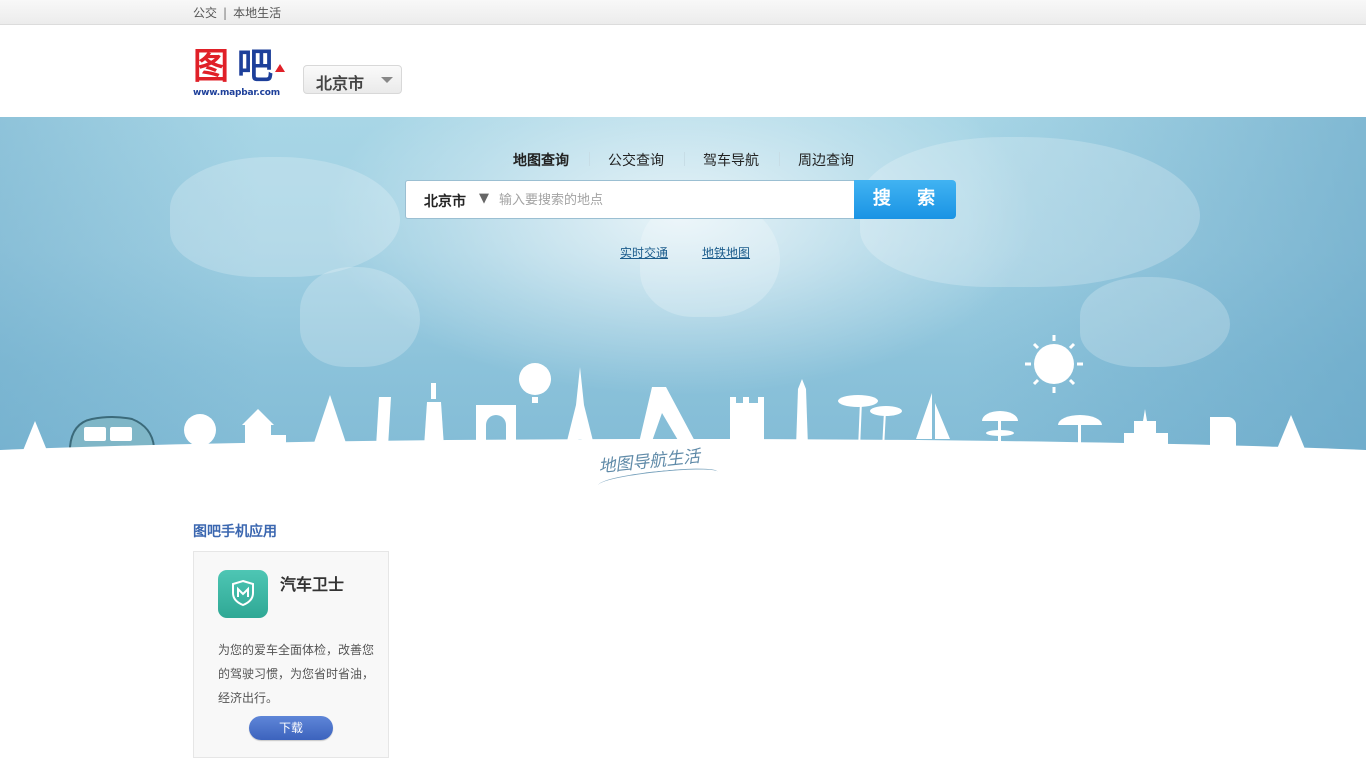 This screenshot has height=768, width=1366. What do you see at coordinates (340, 83) in the screenshot?
I see `city-selector-value: 北京市` at bounding box center [340, 83].